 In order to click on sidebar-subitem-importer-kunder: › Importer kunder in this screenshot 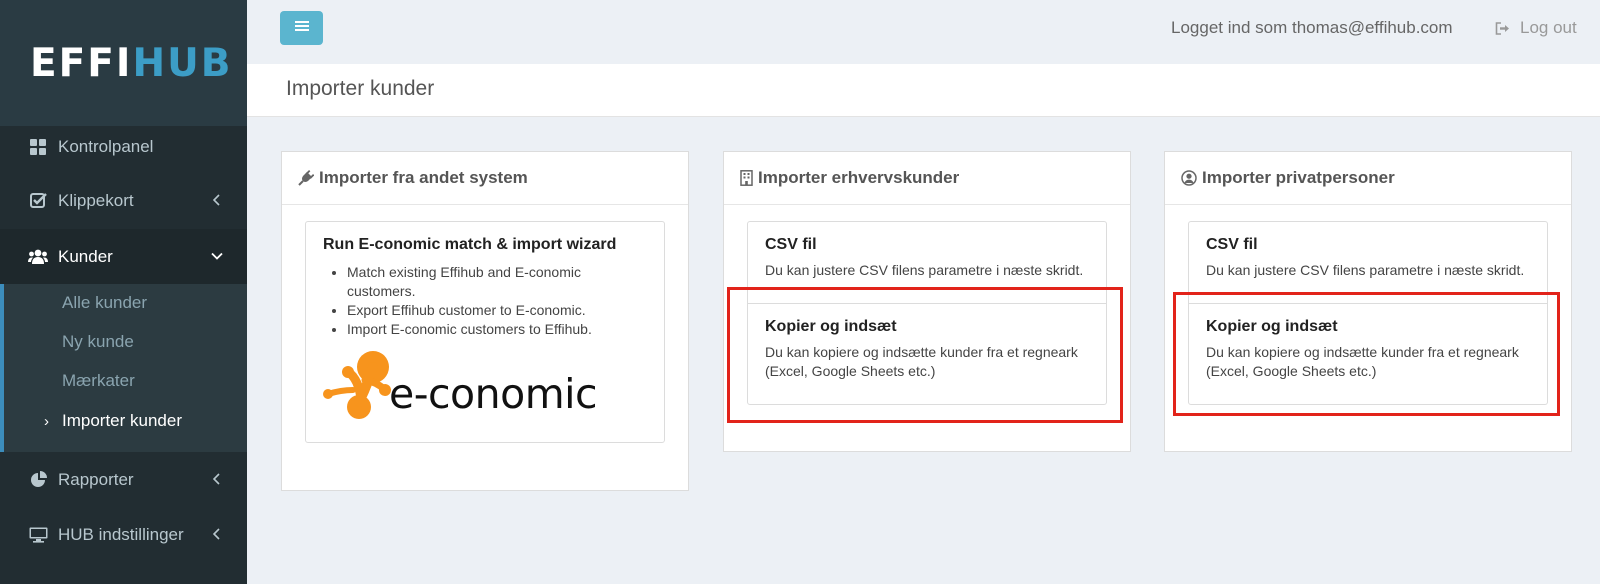, I will do `click(125, 421)`.